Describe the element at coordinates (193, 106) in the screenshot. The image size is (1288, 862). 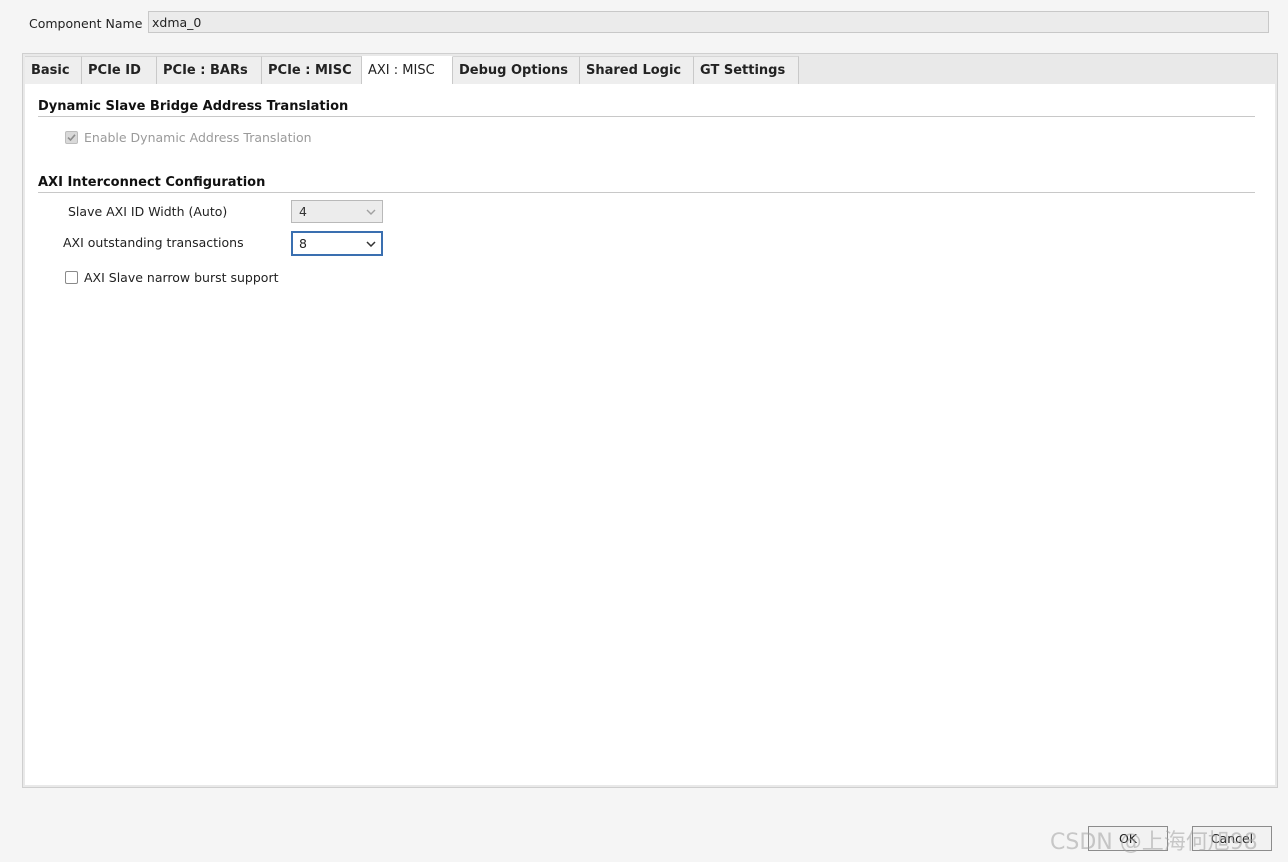
I see `dynamic-section-title: Dynamic Slave Bridge Address Translation` at that location.